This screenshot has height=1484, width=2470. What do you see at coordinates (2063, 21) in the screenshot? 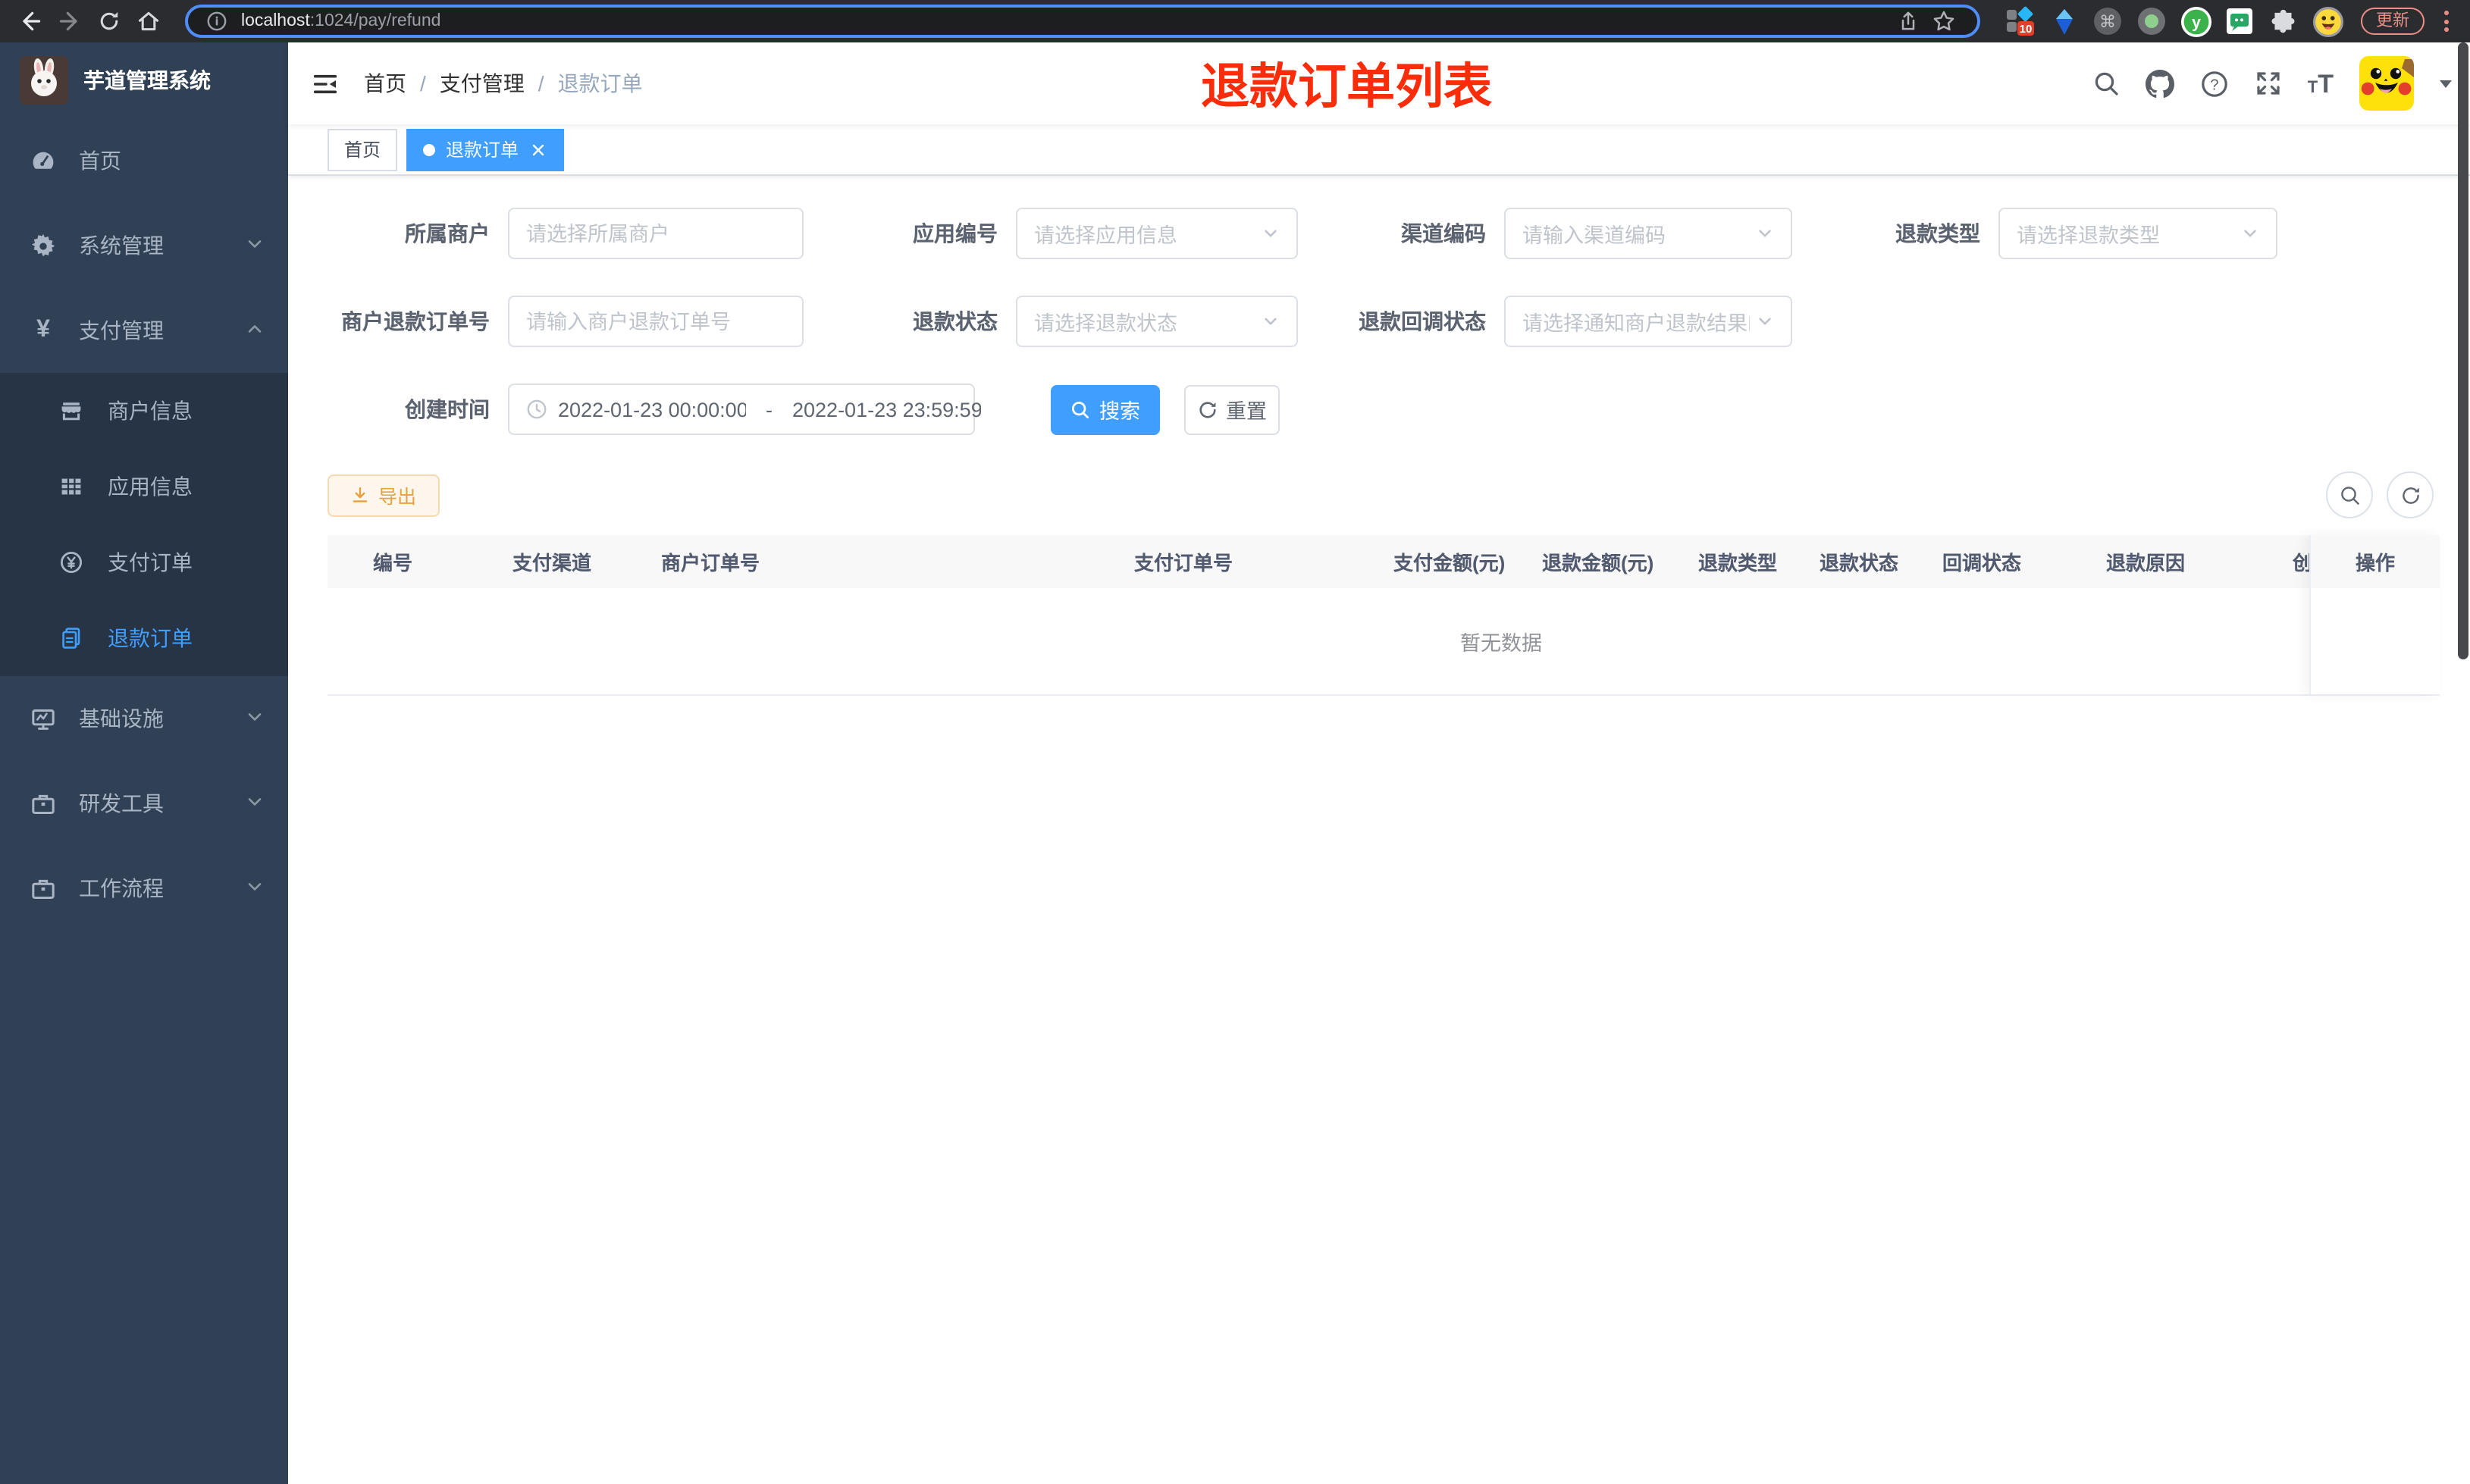
I see `kite-extension-icon` at bounding box center [2063, 21].